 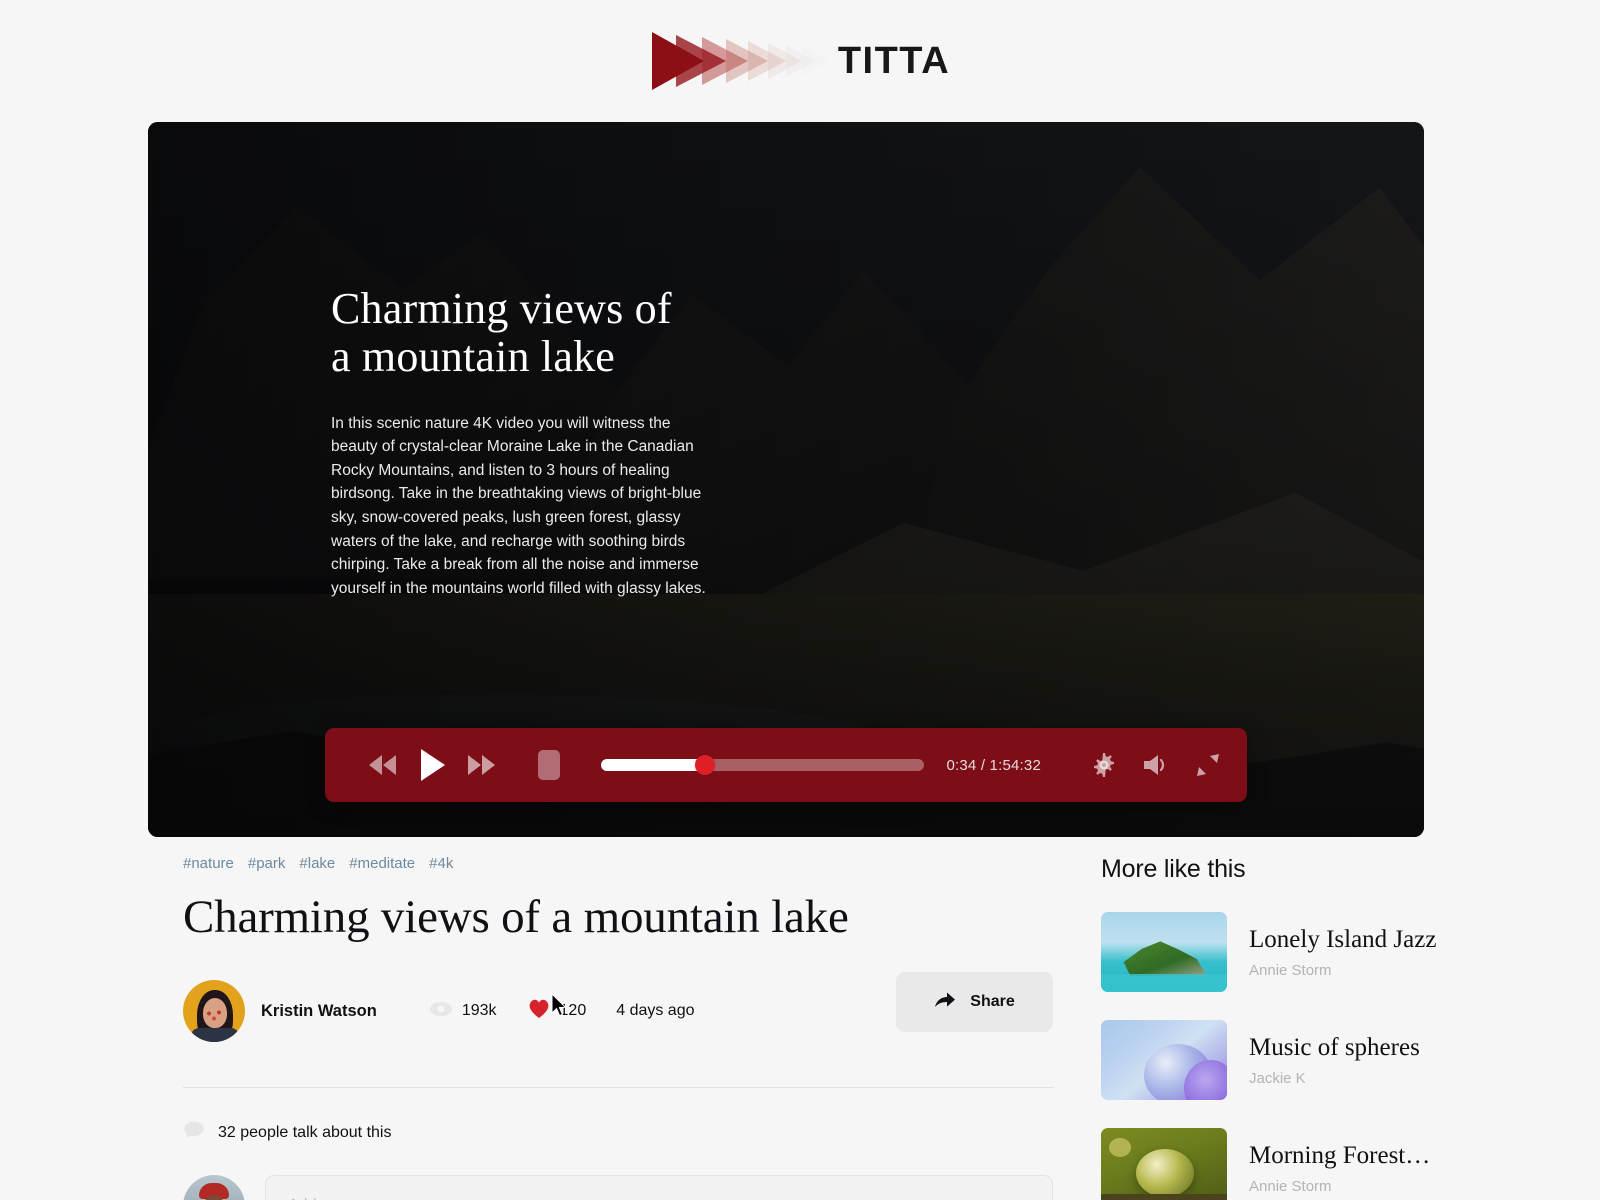 What do you see at coordinates (1164, 1060) in the screenshot?
I see `spheres-thumbnail` at bounding box center [1164, 1060].